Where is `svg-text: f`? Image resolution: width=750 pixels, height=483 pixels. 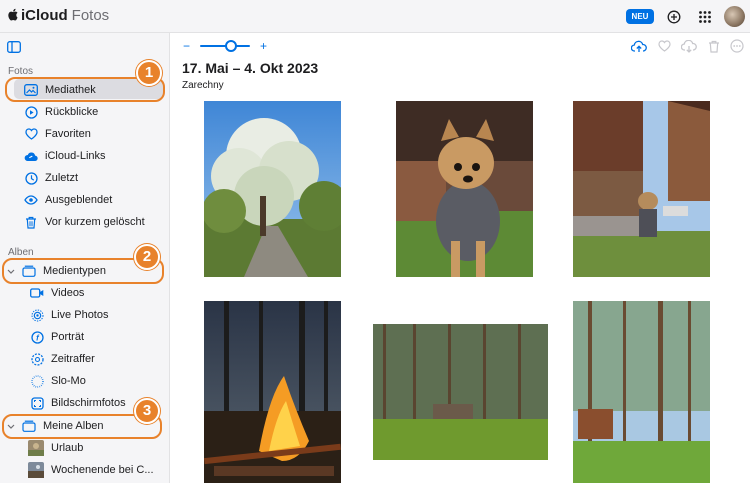
svg-text: f is located at coordinates (38, 337).